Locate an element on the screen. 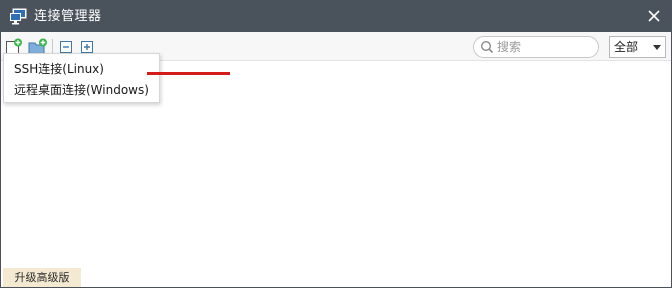  chevron-down-icon is located at coordinates (657, 47).